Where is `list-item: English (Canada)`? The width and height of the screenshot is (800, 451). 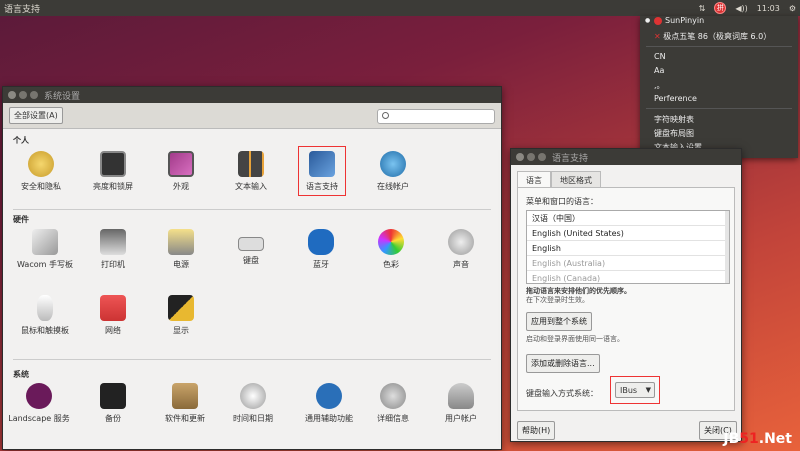 list-item: English (Canada) is located at coordinates (628, 277).